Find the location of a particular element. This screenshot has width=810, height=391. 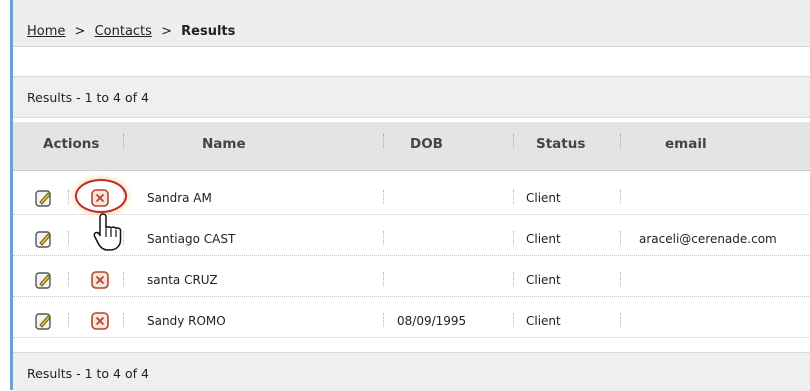

results-summary-top: Results - 1 to 4 of 4 is located at coordinates (411, 97).